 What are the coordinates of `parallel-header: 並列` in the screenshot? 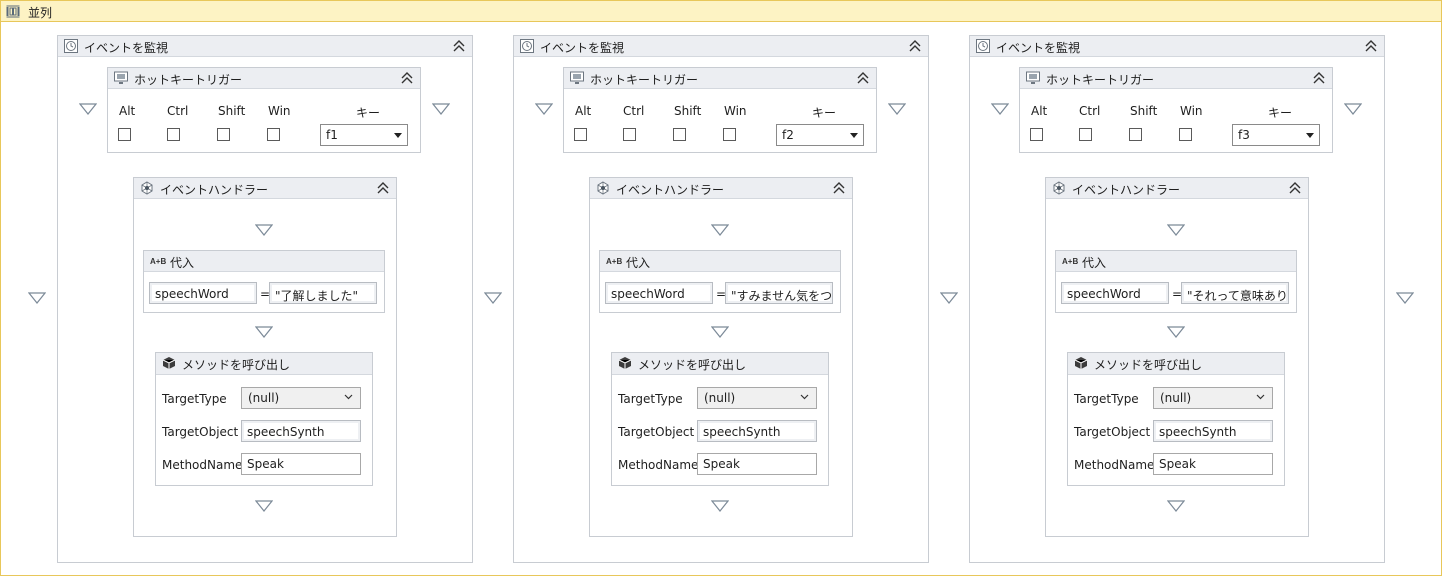 It's located at (721, 11).